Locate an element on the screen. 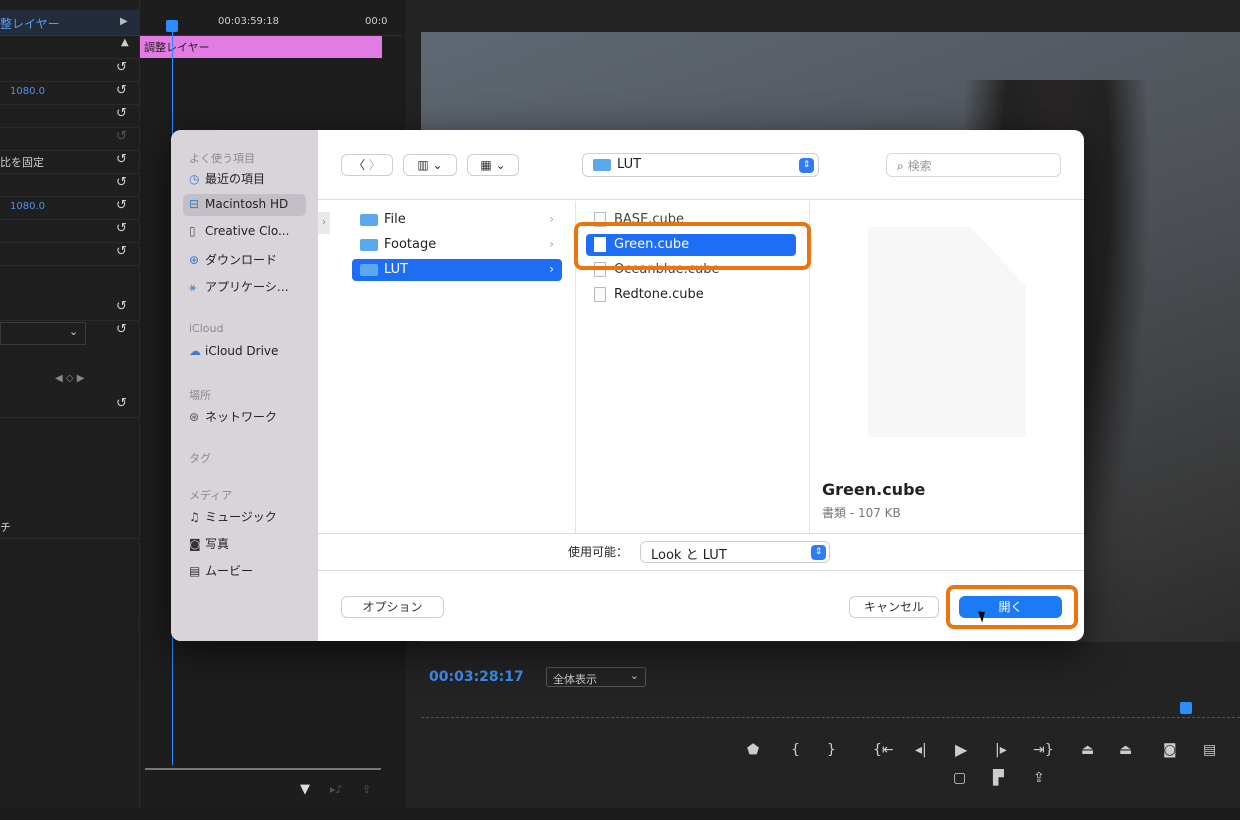  safe-margins-icon: ▢ is located at coordinates (959, 778).